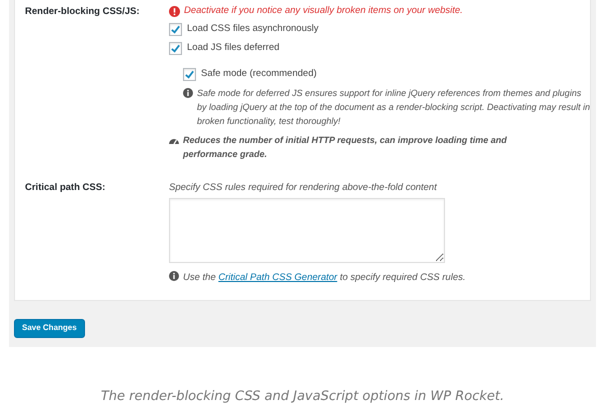  I want to click on option-label: Load JS files deferred, so click(233, 48).